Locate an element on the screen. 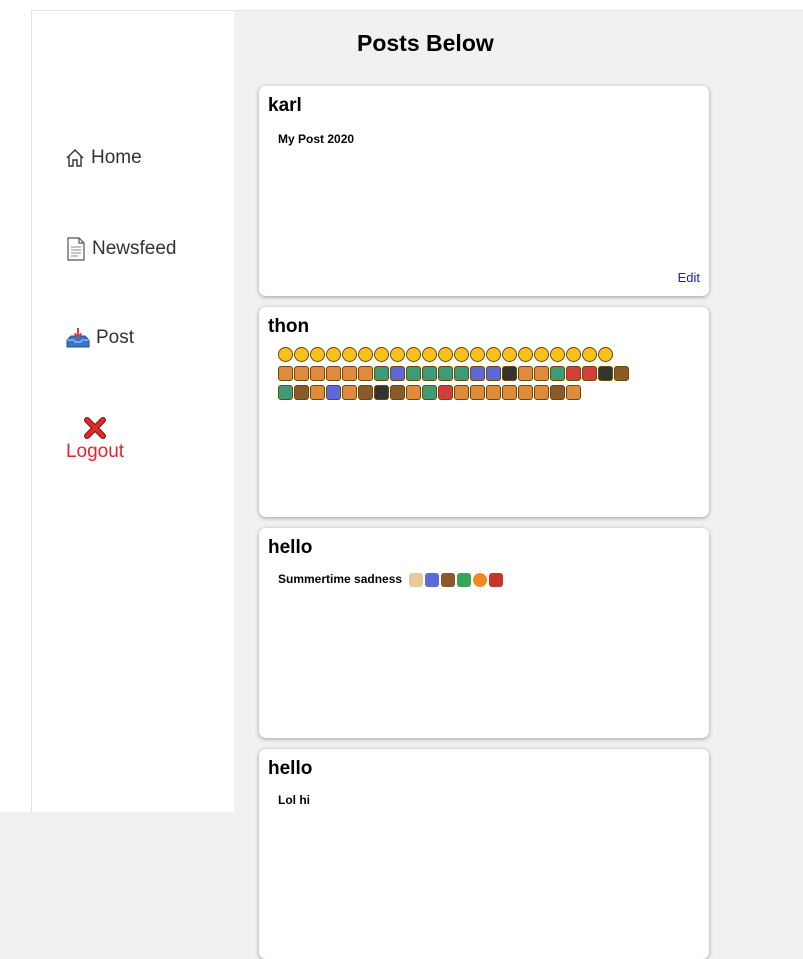  post-body-row: Summertime sadness is located at coordinates (453, 579).